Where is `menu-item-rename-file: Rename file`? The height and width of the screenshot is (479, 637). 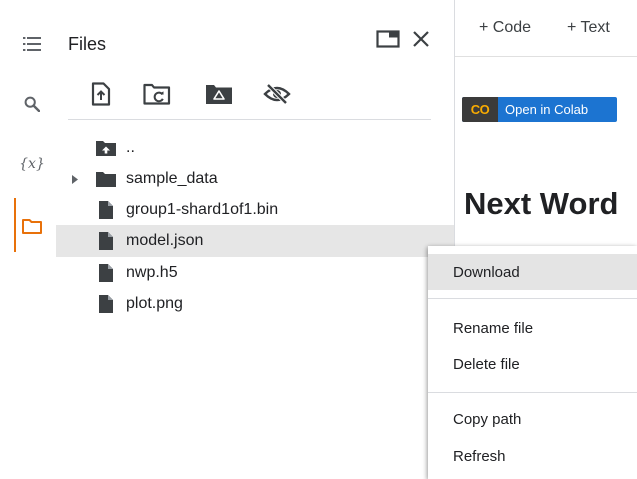 menu-item-rename-file: Rename file is located at coordinates (532, 328).